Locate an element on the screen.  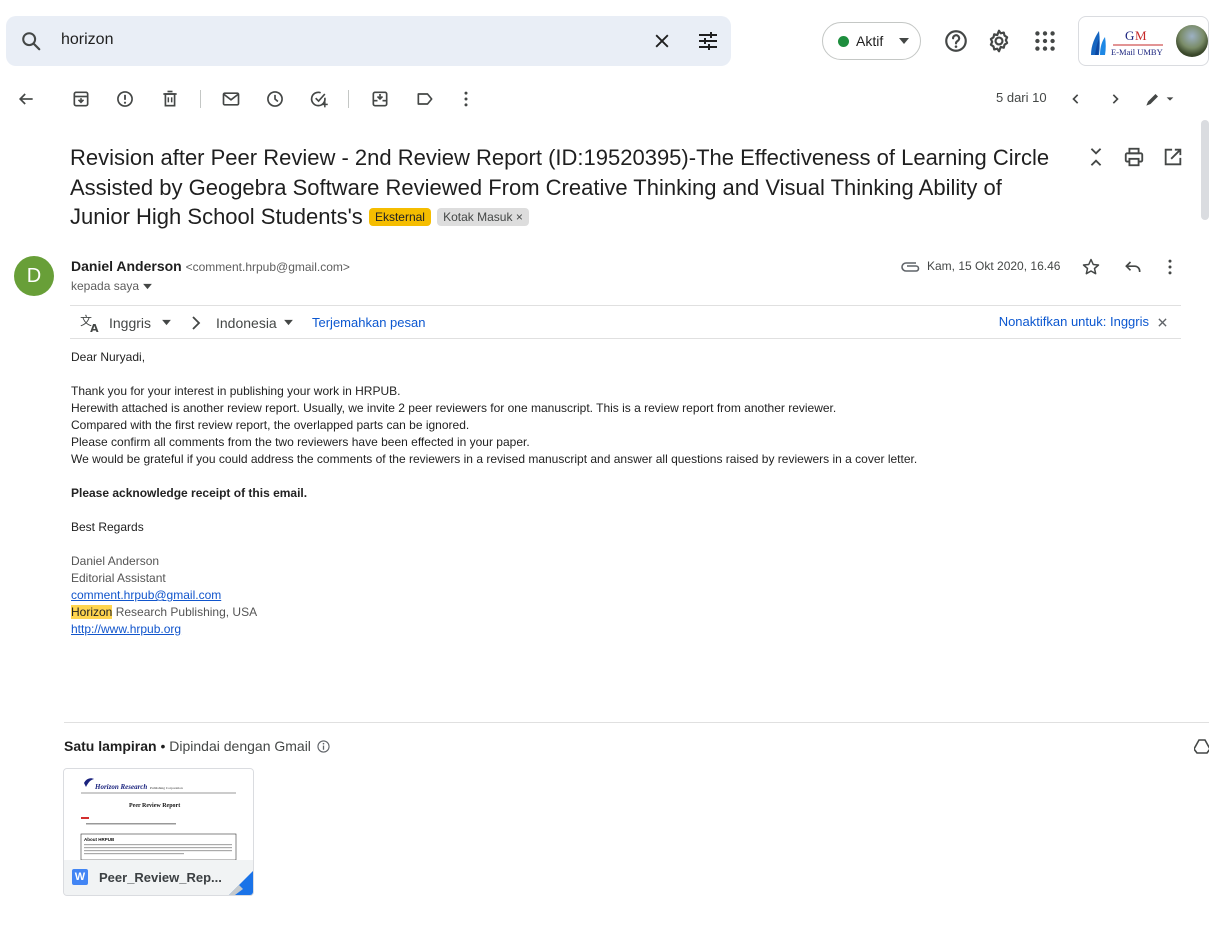
report-spam-icon is located at coordinates (125, 99).